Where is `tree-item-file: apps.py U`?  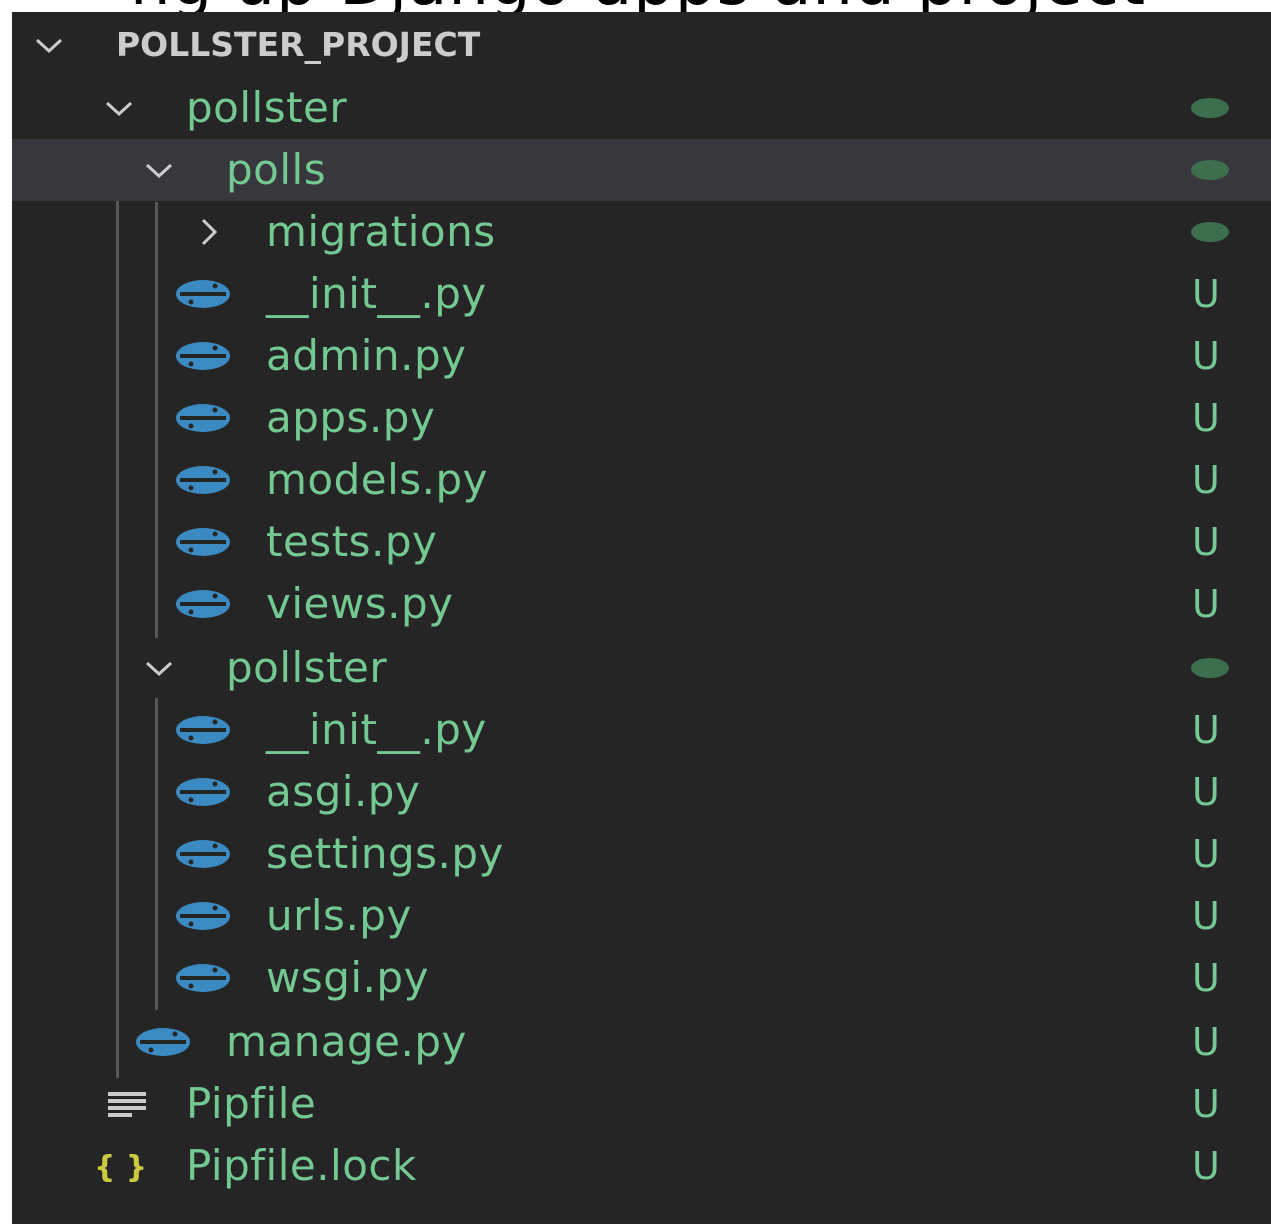 tree-item-file: apps.py U is located at coordinates (641, 418).